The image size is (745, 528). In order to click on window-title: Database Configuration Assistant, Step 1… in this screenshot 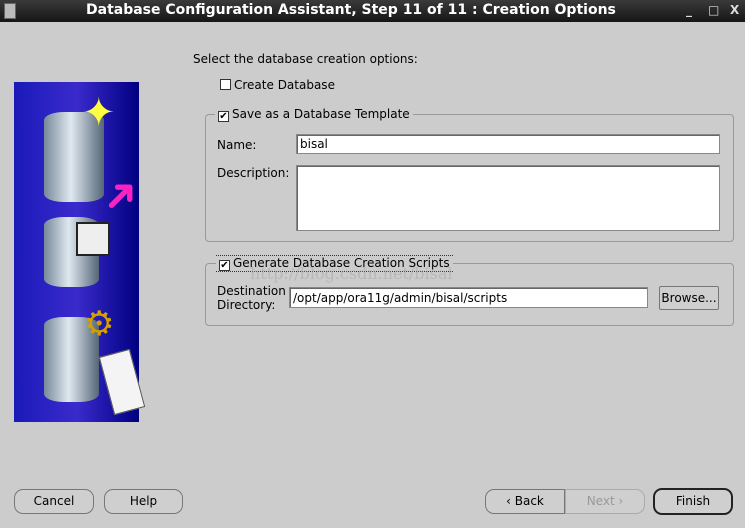, I will do `click(351, 10)`.